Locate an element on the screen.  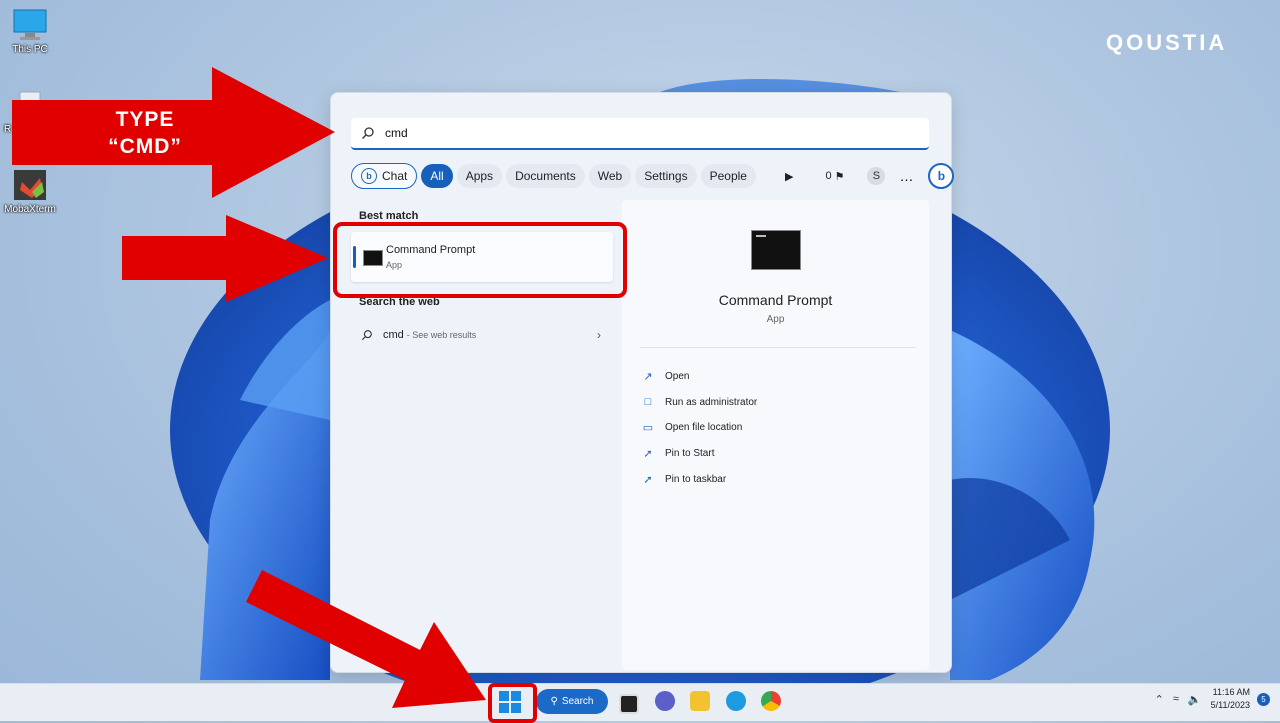
annotation-arrow-best-match is located at coordinates (225, 258).